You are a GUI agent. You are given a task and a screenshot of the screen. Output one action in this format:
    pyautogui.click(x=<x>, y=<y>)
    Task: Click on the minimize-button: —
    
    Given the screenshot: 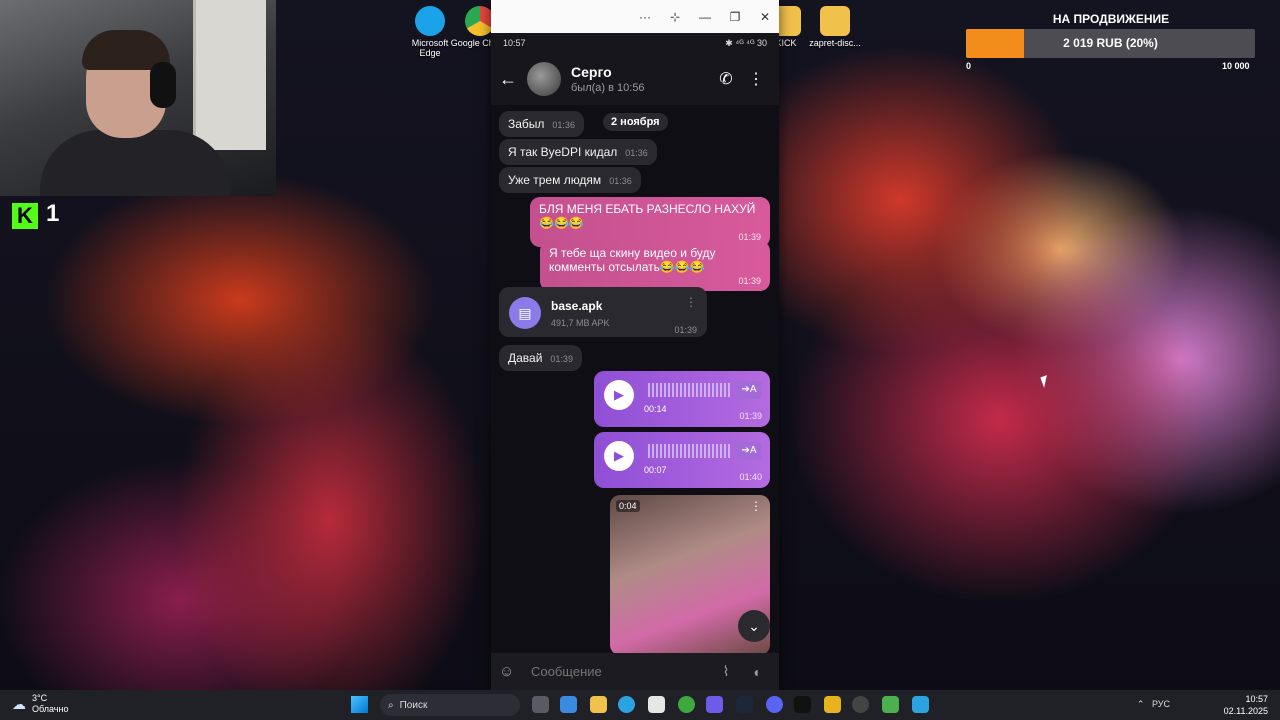 What is the action you would take?
    pyautogui.click(x=705, y=17)
    